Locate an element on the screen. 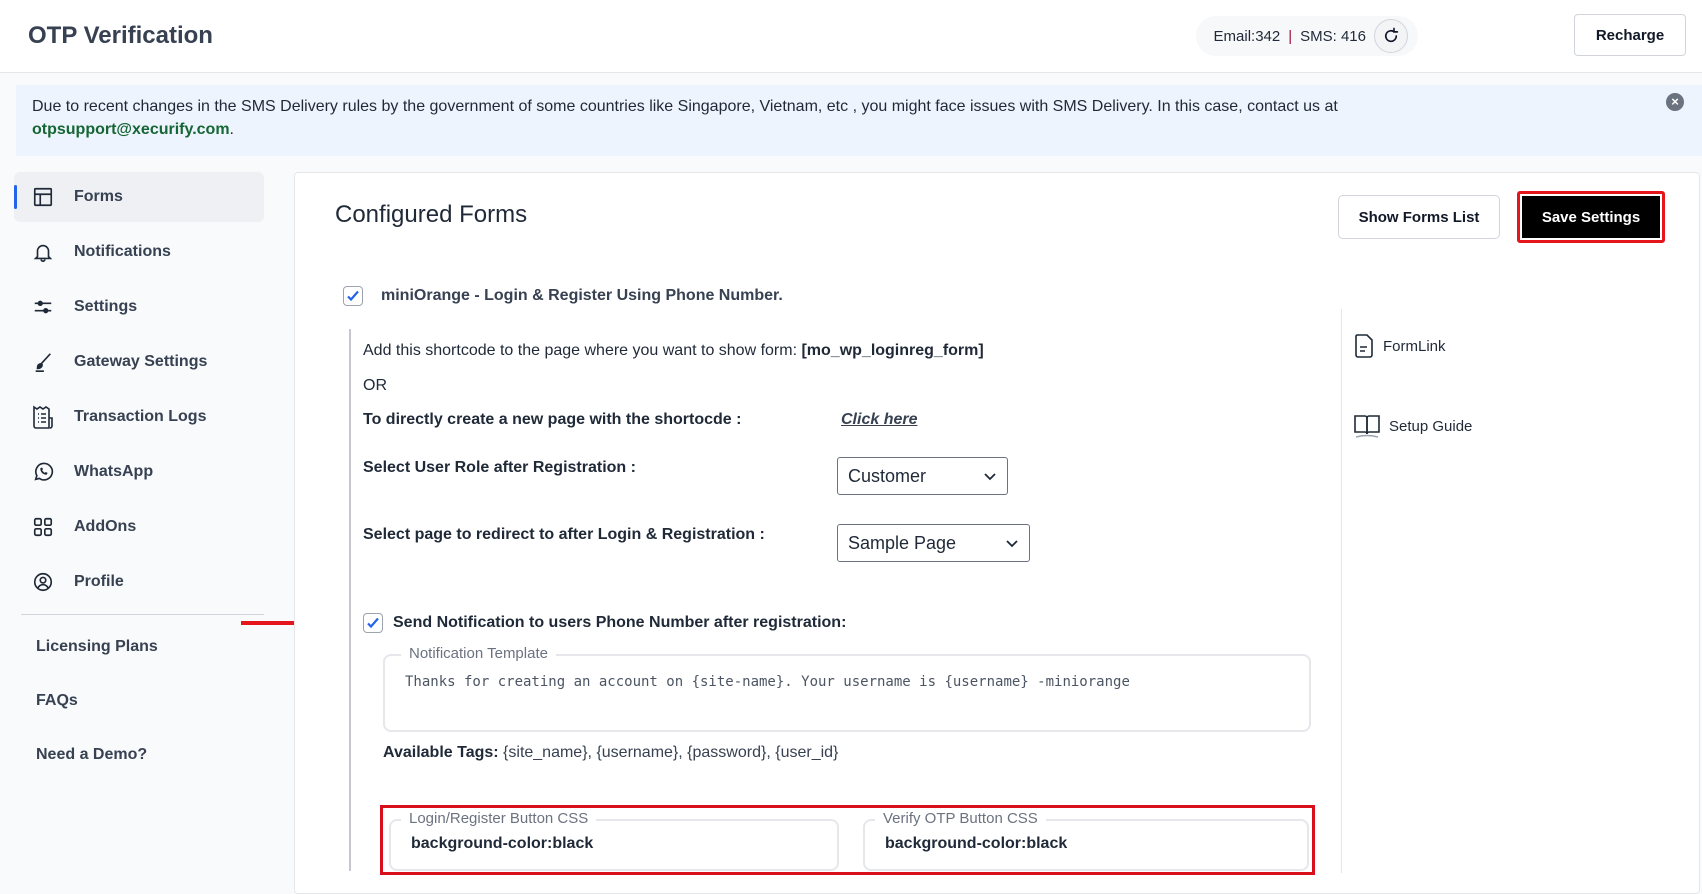 The height and width of the screenshot is (894, 1702). login-css-legend: Login/Register Button CSS is located at coordinates (499, 818).